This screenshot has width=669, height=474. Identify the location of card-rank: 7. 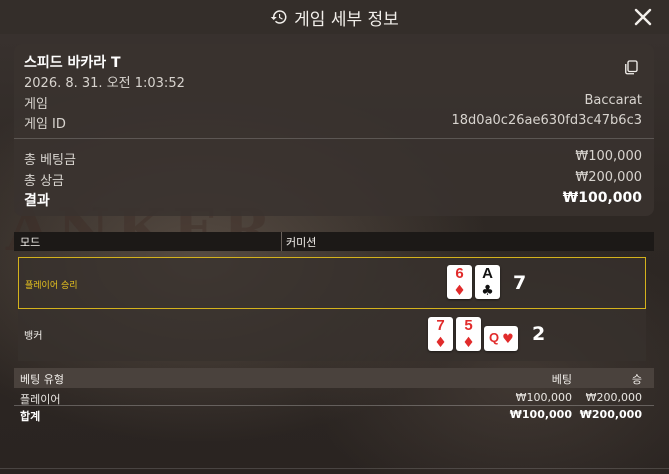
(440, 325).